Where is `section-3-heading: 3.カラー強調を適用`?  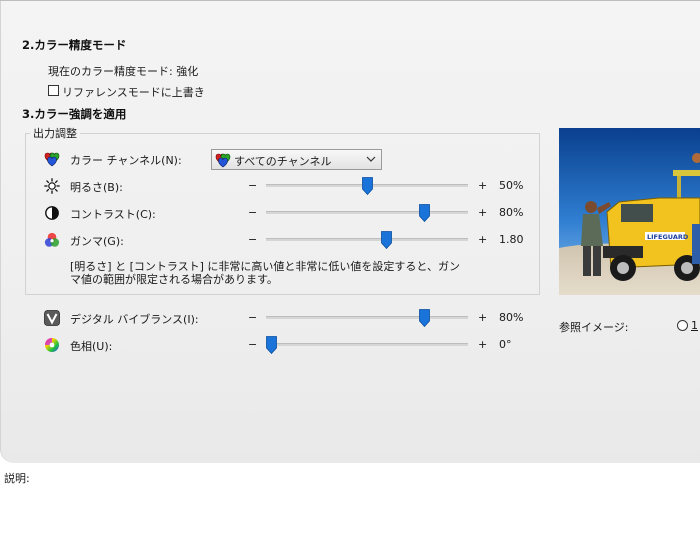
section-3-heading: 3.カラー強調を適用 is located at coordinates (74, 114).